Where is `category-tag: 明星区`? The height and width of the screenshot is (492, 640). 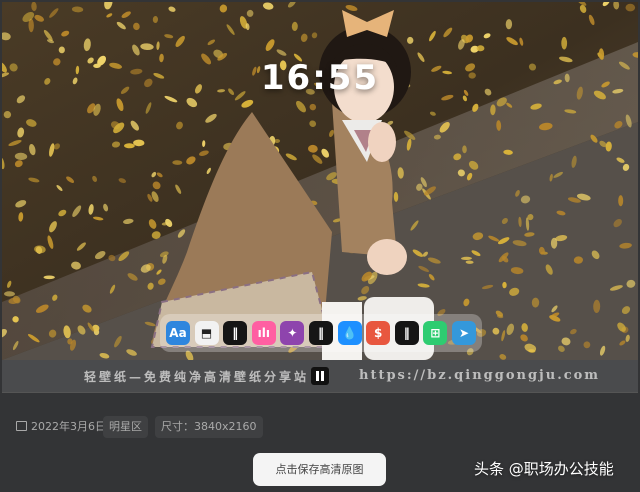 category-tag: 明星区 is located at coordinates (125, 427).